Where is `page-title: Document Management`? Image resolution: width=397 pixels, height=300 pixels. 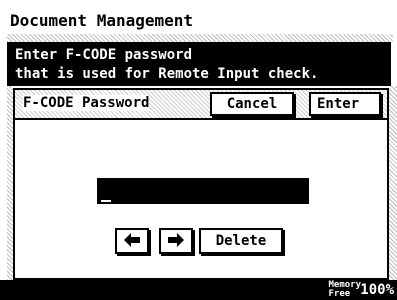
page-title: Document Management is located at coordinates (102, 20).